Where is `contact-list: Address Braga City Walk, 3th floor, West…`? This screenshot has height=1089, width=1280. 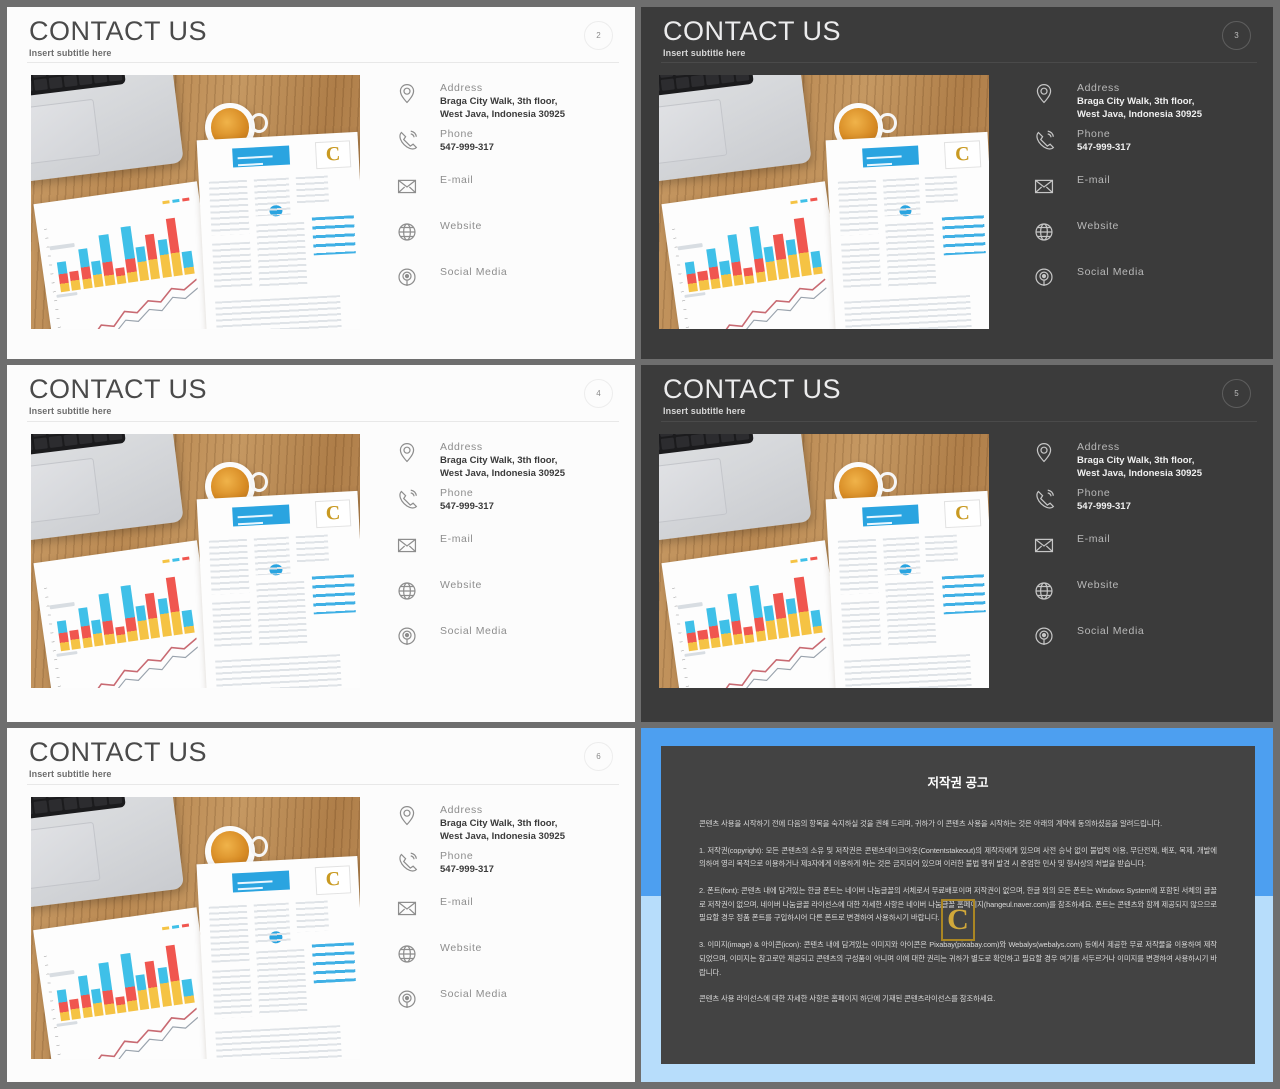 contact-list: Address Braga City Walk, 3th floor, West… is located at coordinates (1131, 202).